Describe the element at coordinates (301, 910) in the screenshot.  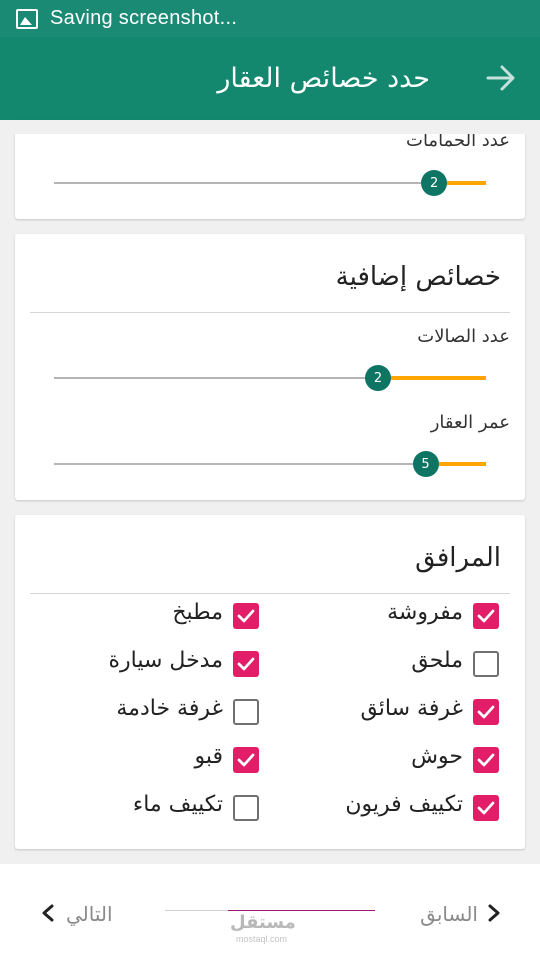
I see `progress-fill` at that location.